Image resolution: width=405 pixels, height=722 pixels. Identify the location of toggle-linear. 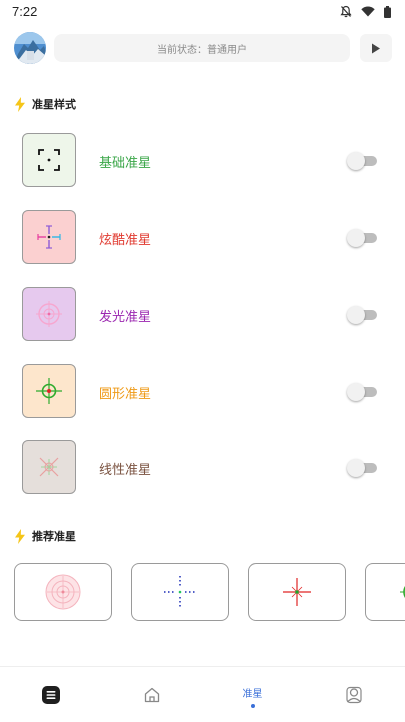
(362, 468).